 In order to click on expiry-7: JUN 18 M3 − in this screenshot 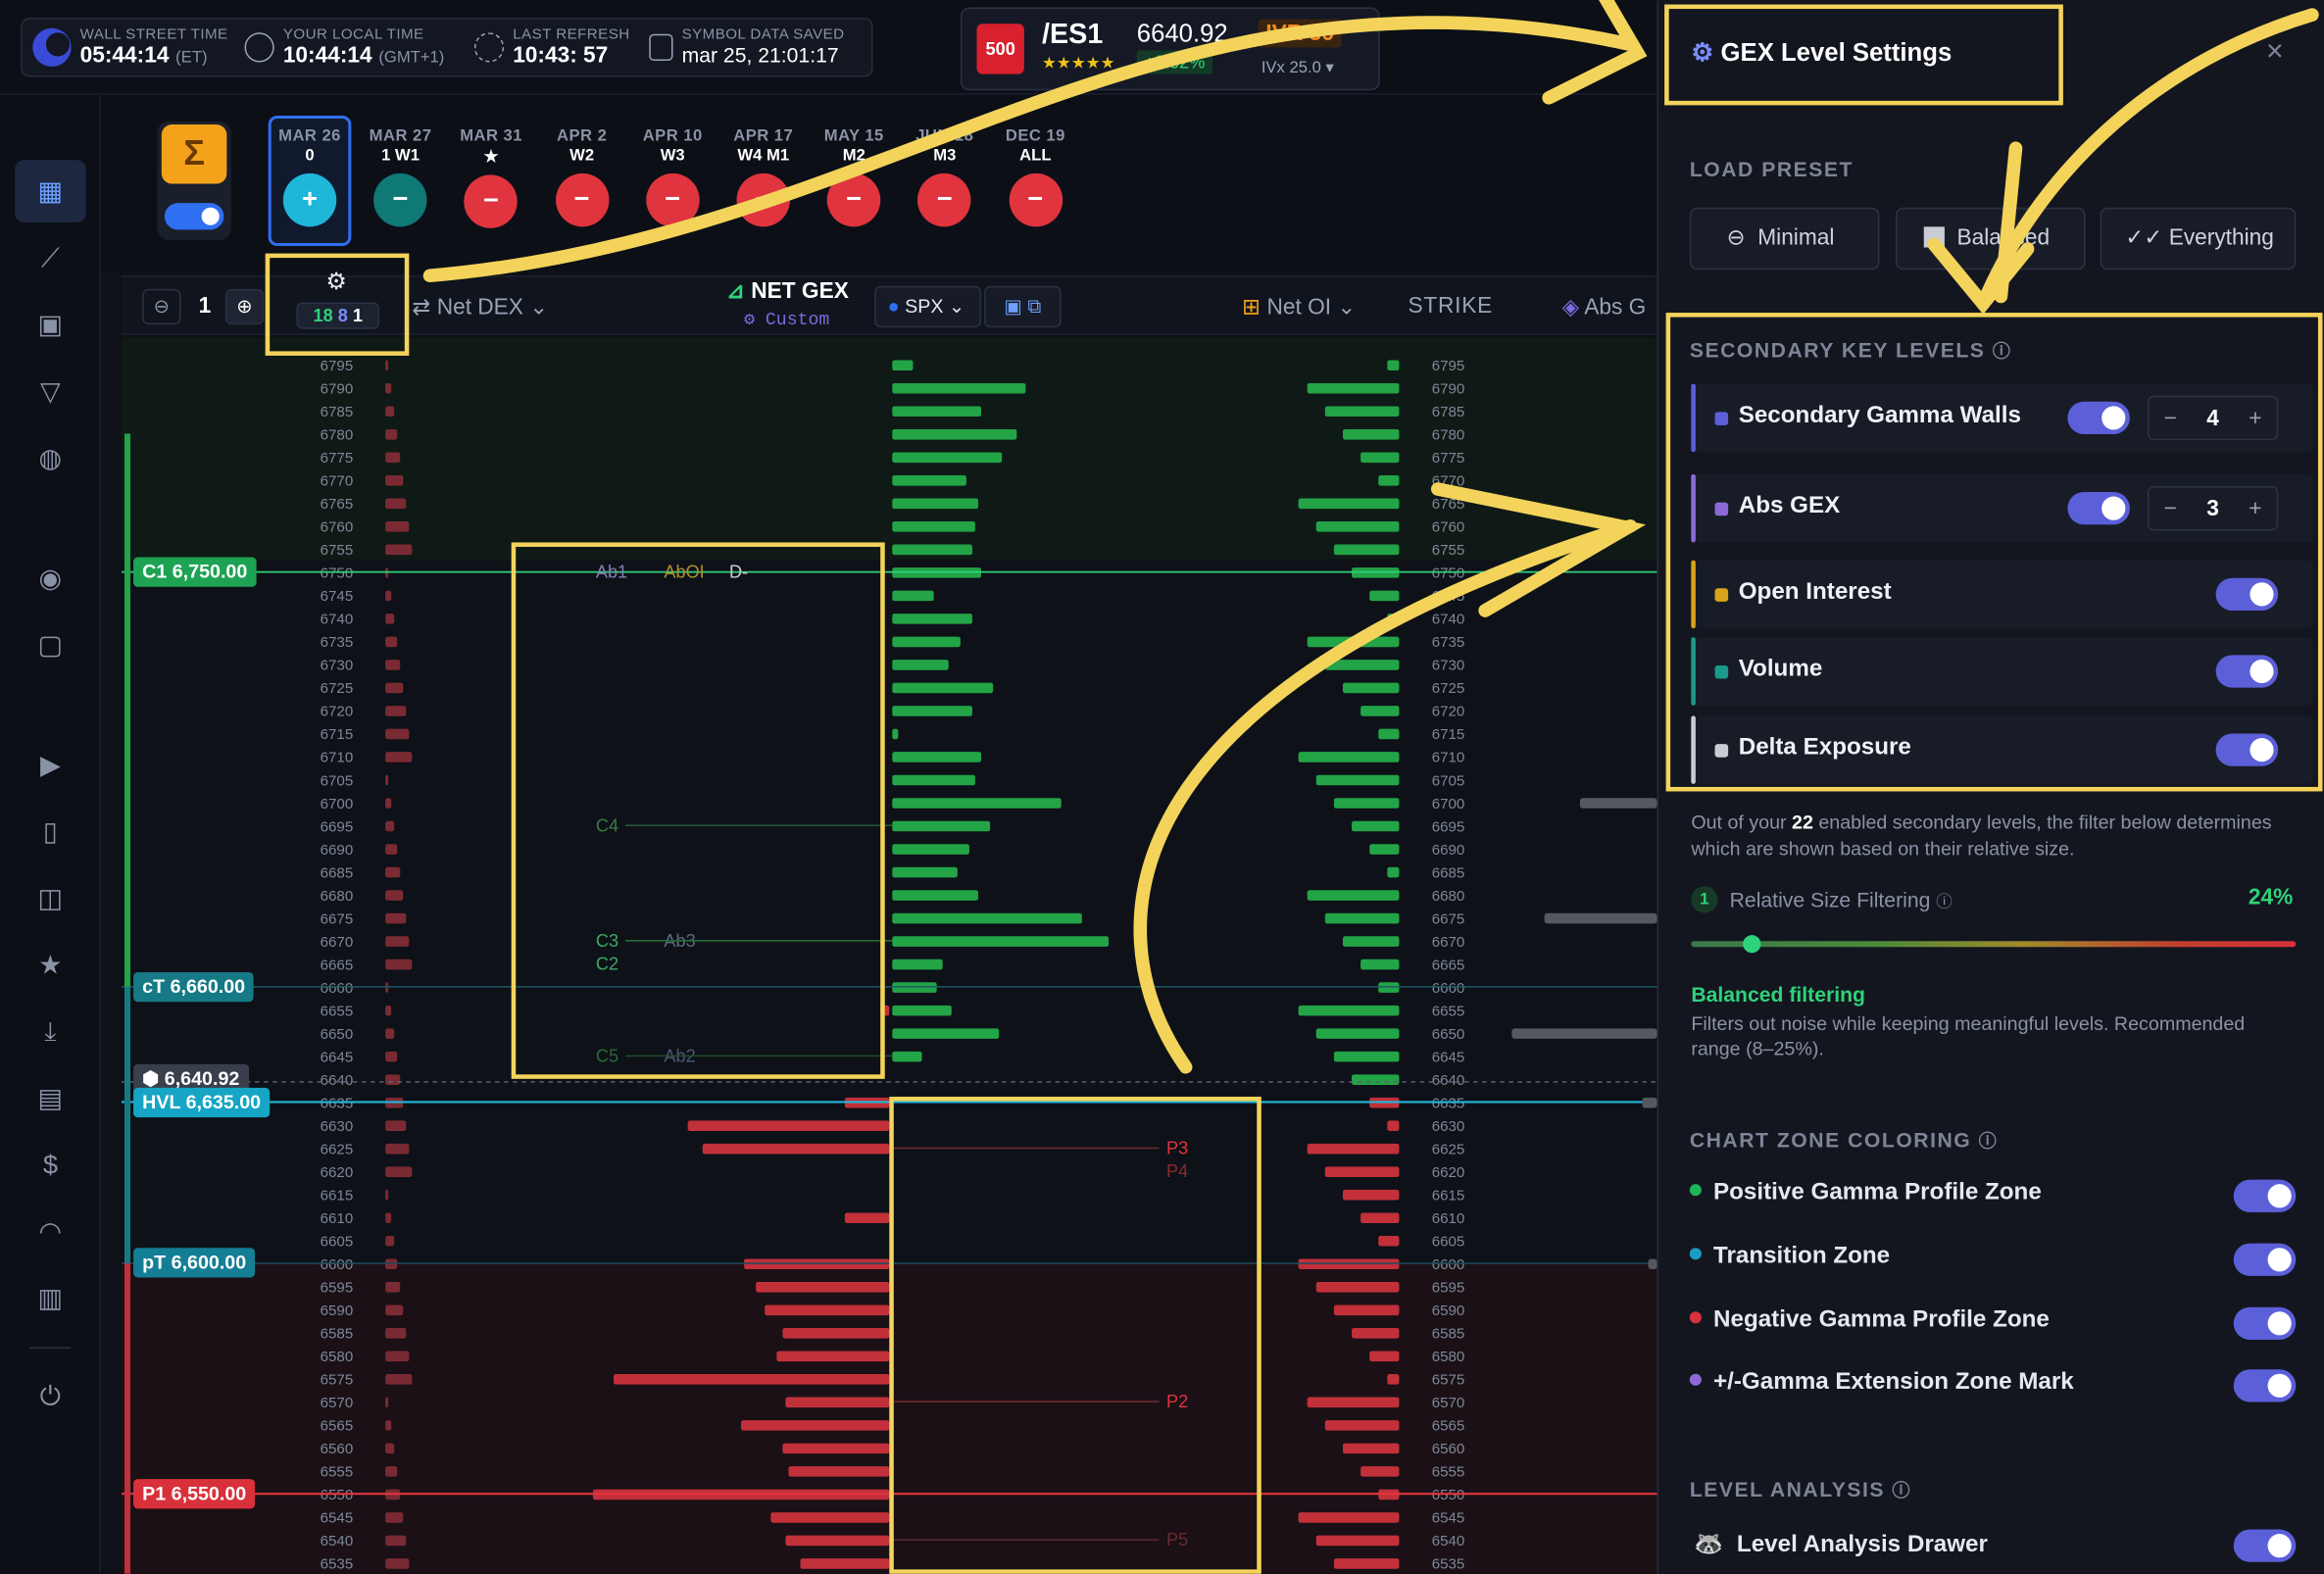, I will do `click(944, 177)`.